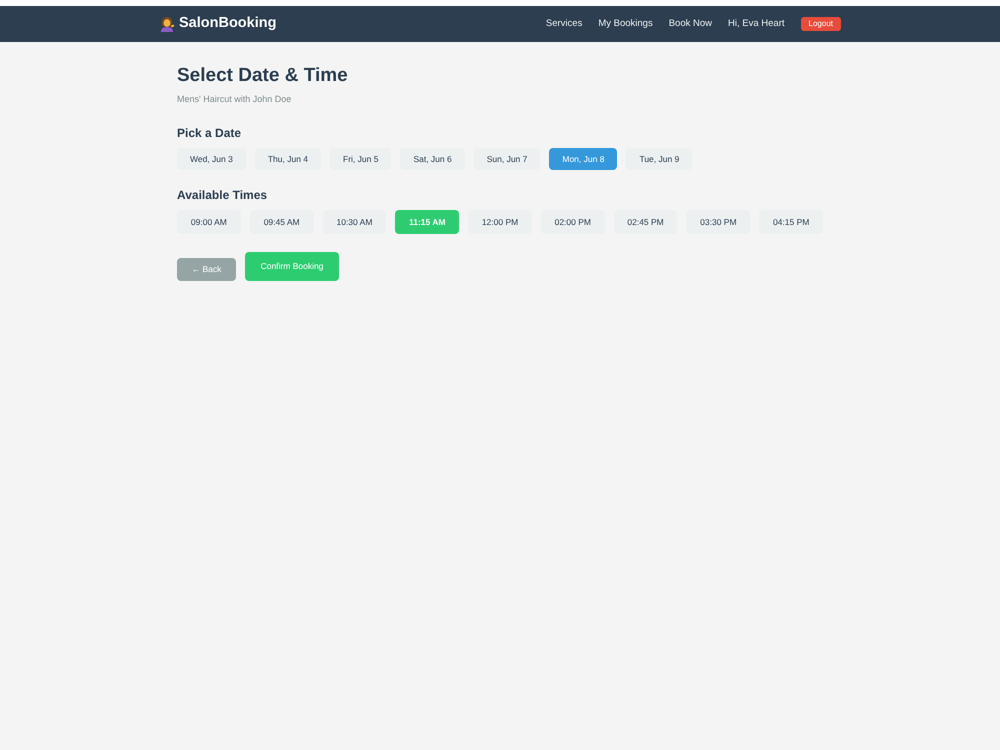  I want to click on time-slot: 12:00 PM, so click(500, 222).